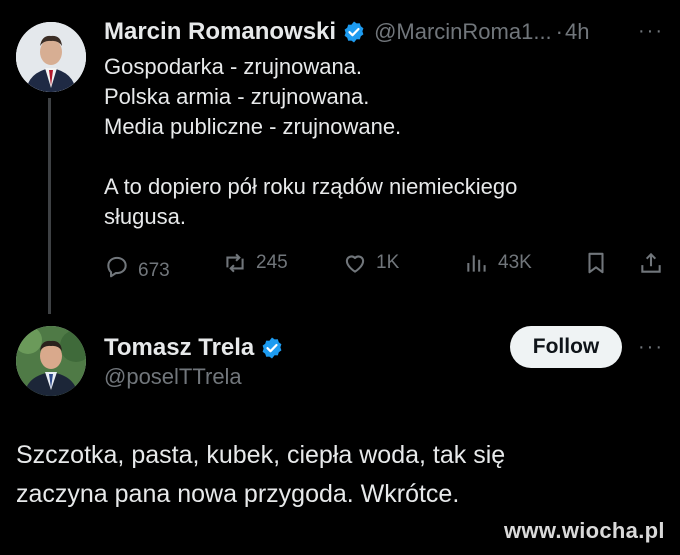 This screenshot has width=680, height=555. Describe the element at coordinates (51, 57) in the screenshot. I see `avatar-marcin-romanowski` at that location.